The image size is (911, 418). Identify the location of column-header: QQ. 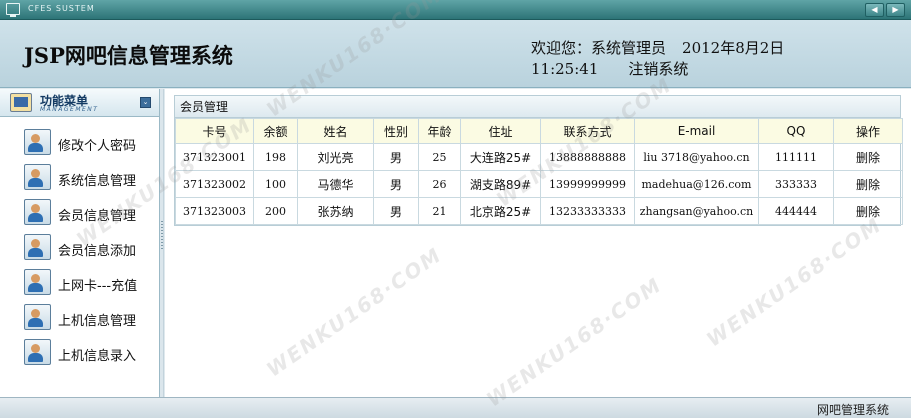
(796, 131).